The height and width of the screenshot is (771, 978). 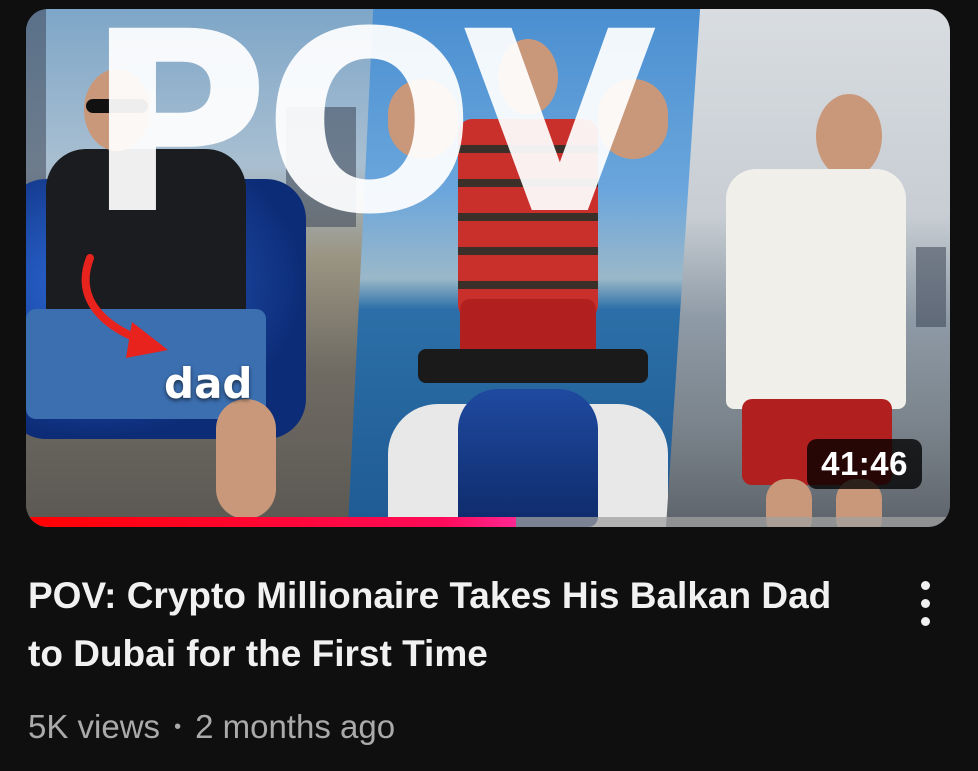 I want to click on red-arrow-icon, so click(x=124, y=306).